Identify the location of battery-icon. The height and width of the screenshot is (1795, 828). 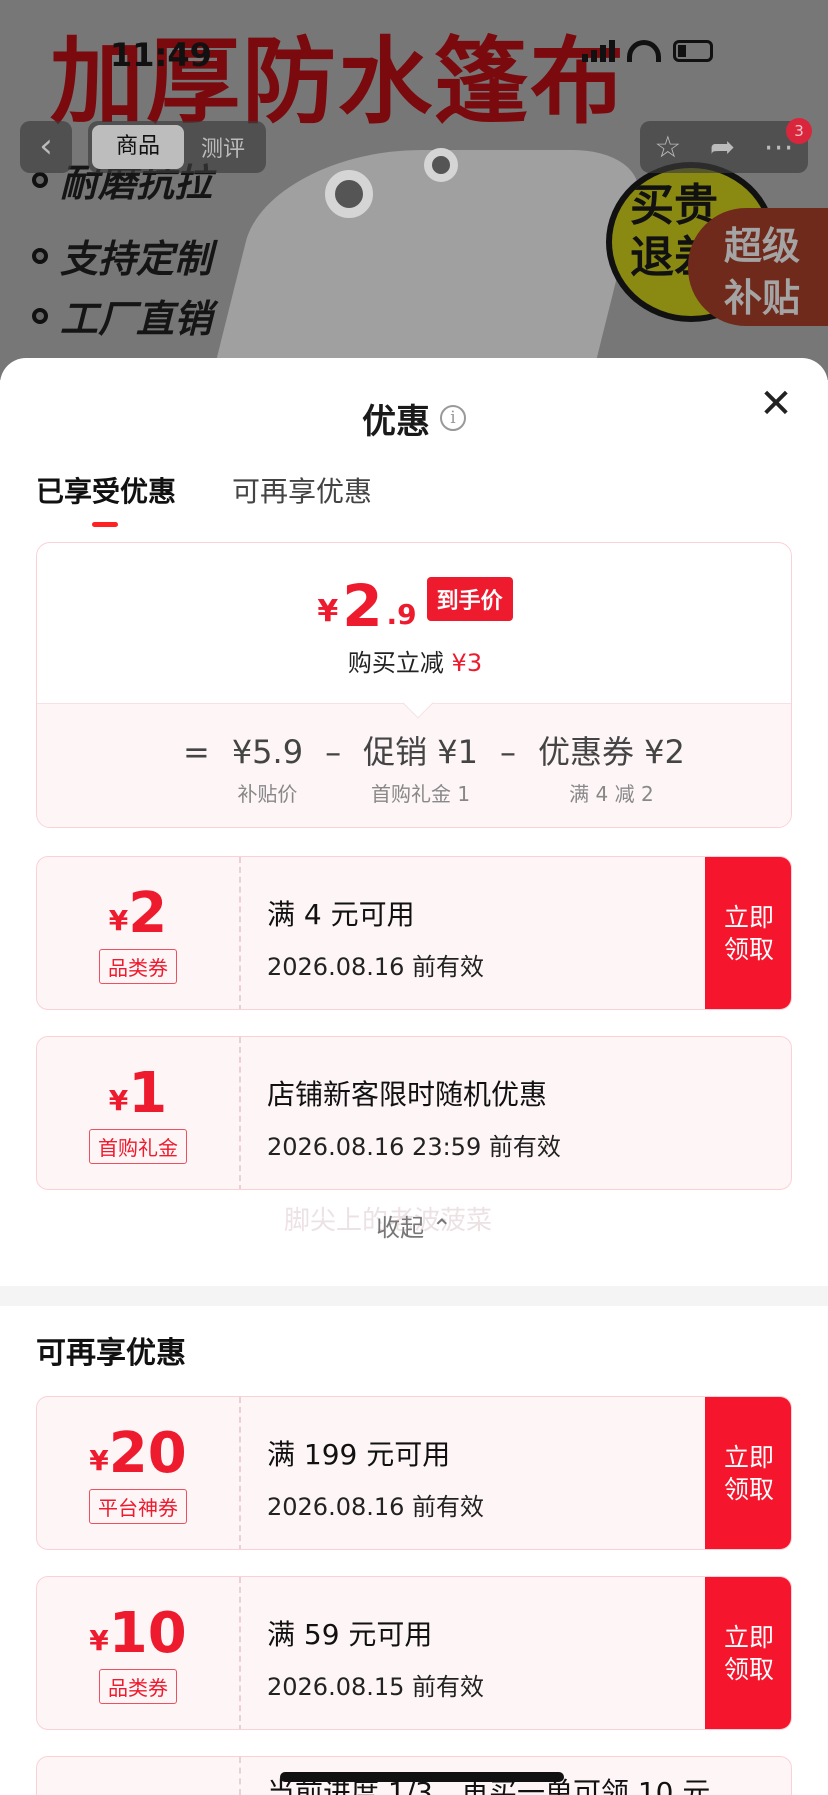
(693, 51).